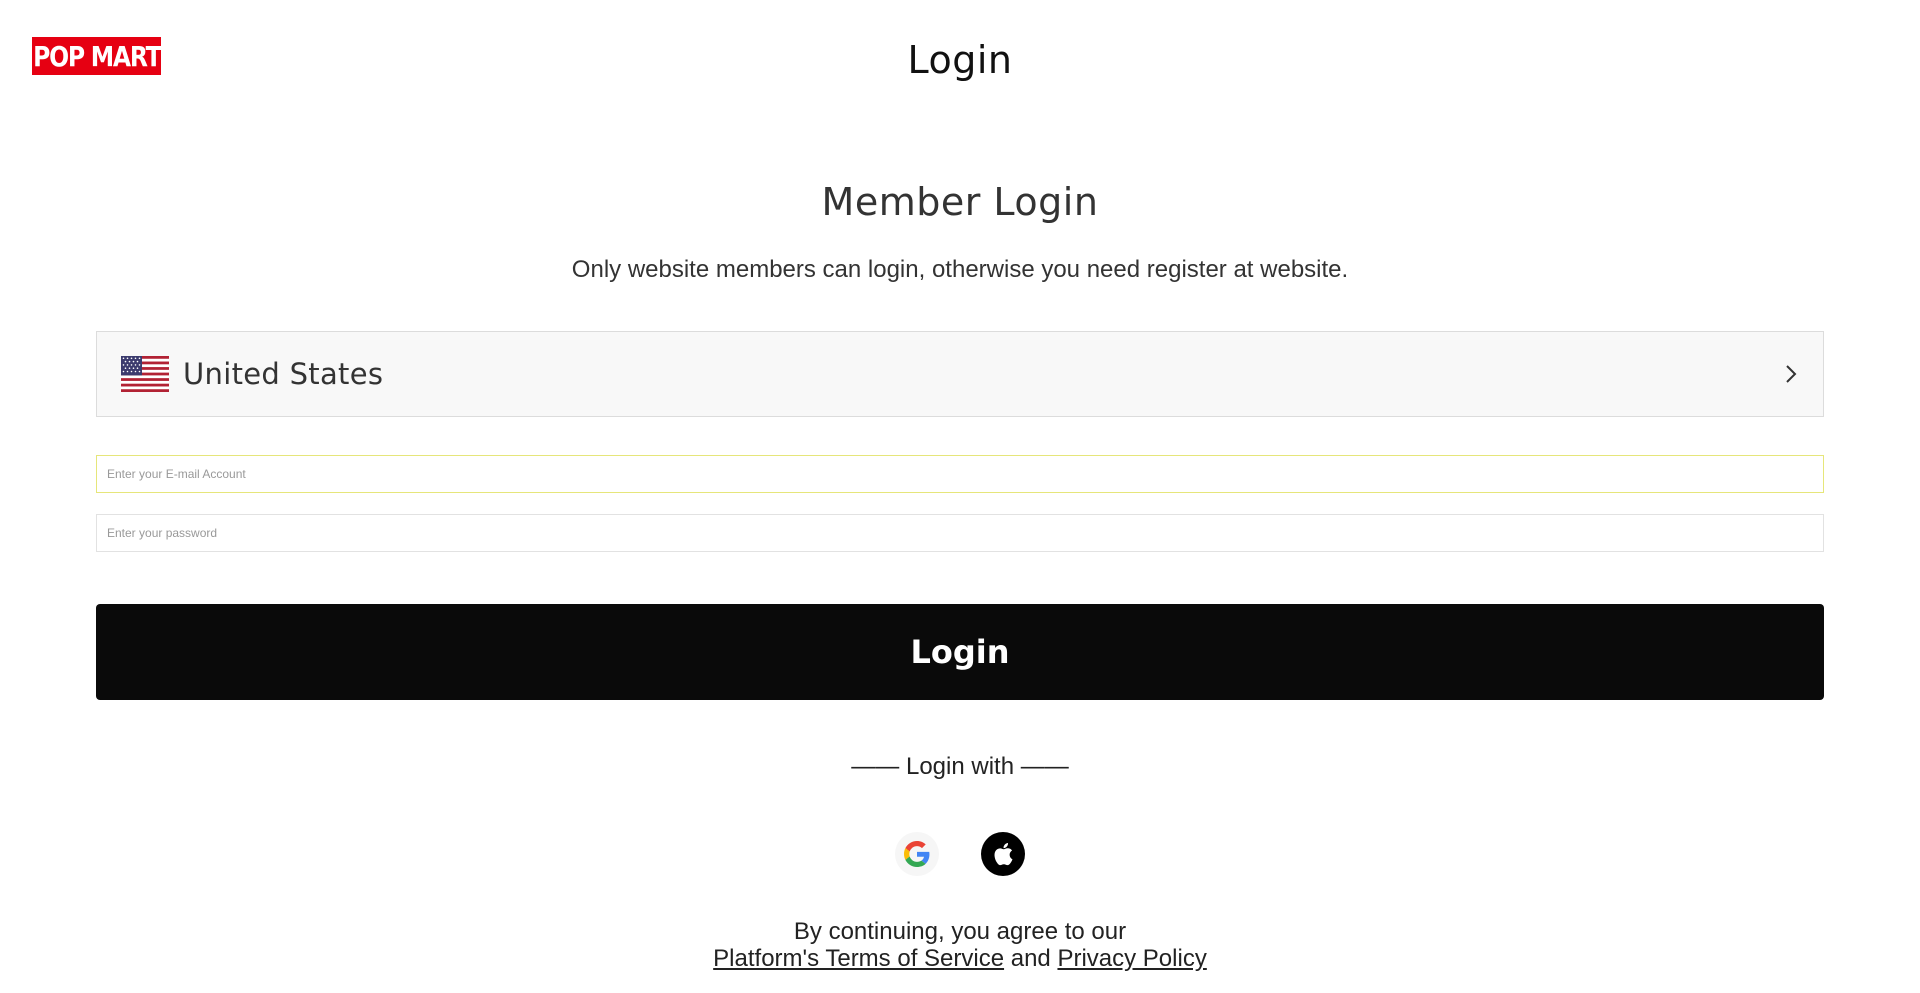  I want to click on terms-of-service-link: Platform's Terms of Service, so click(858, 958).